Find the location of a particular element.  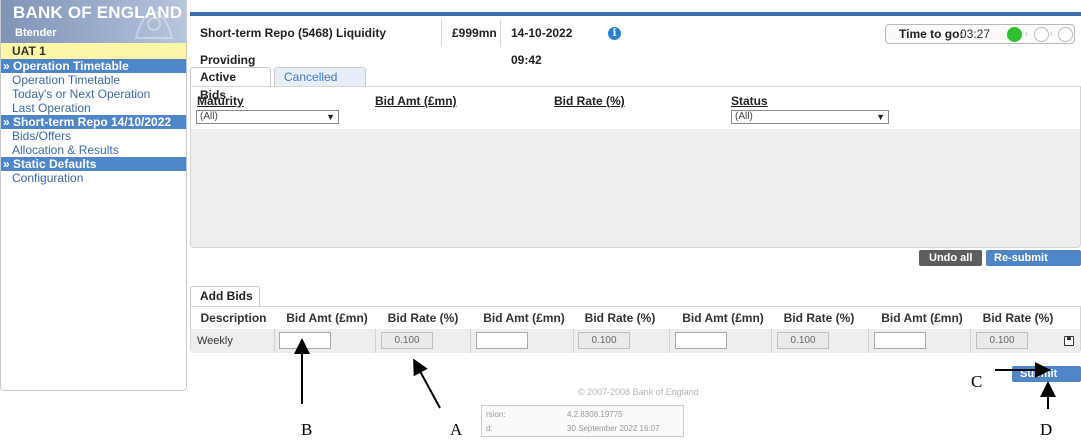

status-filter-select: (All) ▼ is located at coordinates (810, 117).